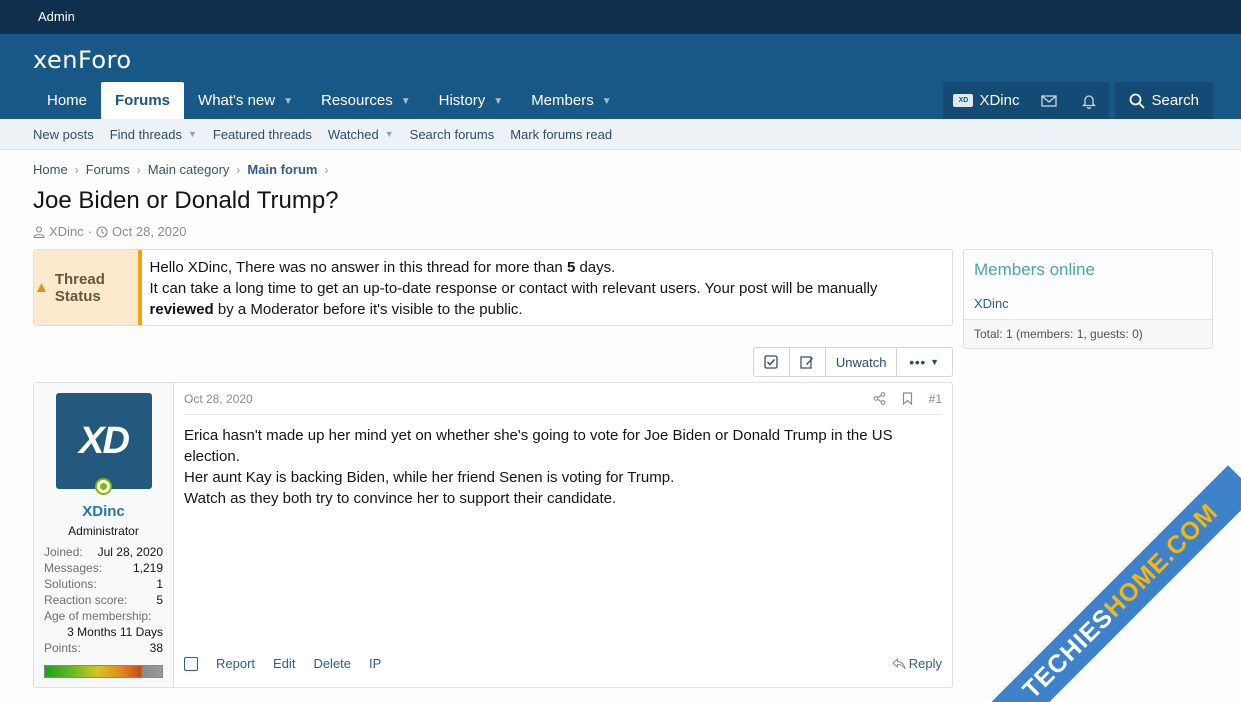 This screenshot has width=1241, height=702. What do you see at coordinates (56, 16) in the screenshot?
I see `admin-link: Admin` at bounding box center [56, 16].